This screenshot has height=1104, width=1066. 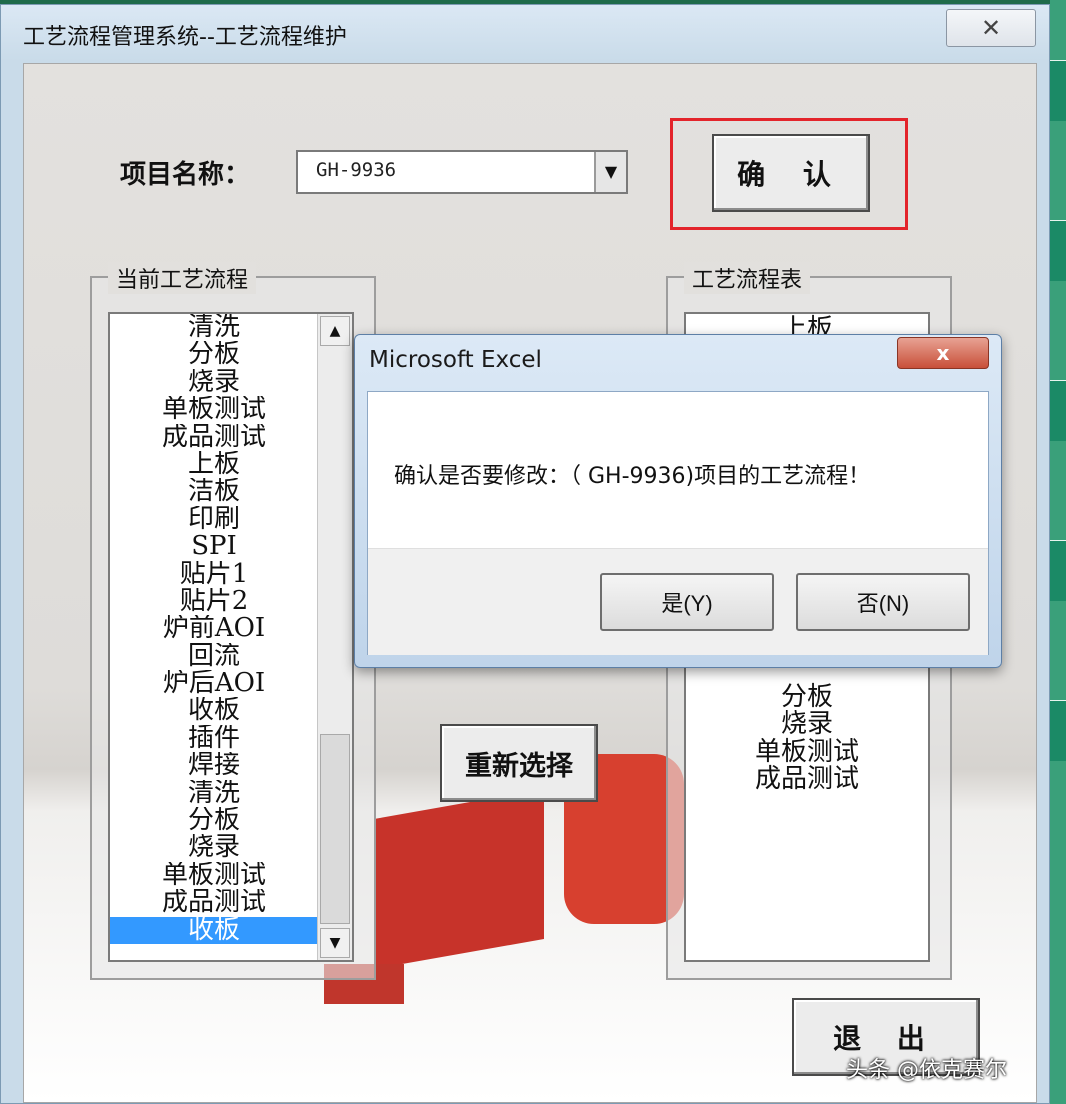 What do you see at coordinates (214, 656) in the screenshot?
I see `current-process-item: 回流` at bounding box center [214, 656].